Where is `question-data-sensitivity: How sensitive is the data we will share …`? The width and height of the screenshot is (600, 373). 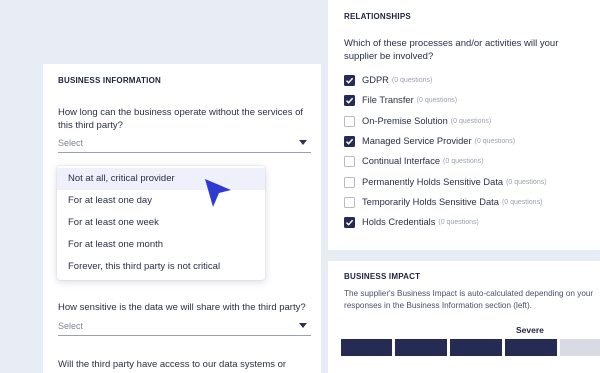 question-data-sensitivity: How sensitive is the data we will share … is located at coordinates (182, 307).